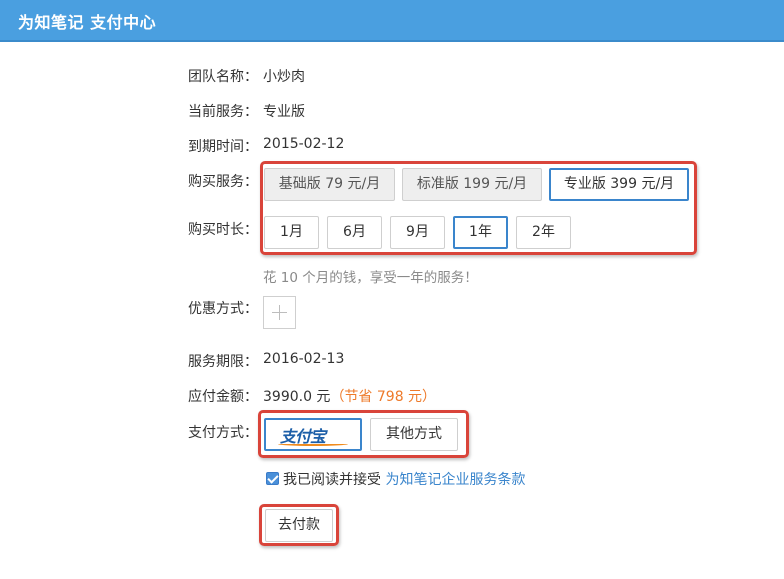 The image size is (784, 579). I want to click on expire-date-value: 2015-02-12, so click(304, 144).